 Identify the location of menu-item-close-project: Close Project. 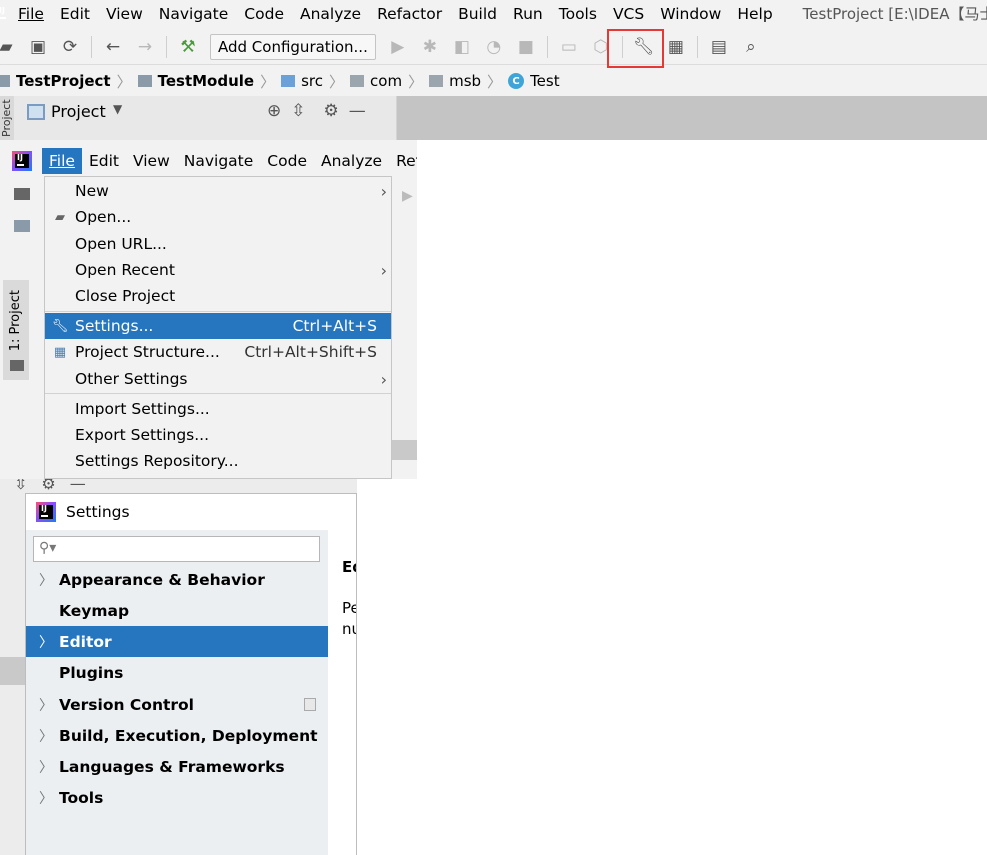
(218, 296).